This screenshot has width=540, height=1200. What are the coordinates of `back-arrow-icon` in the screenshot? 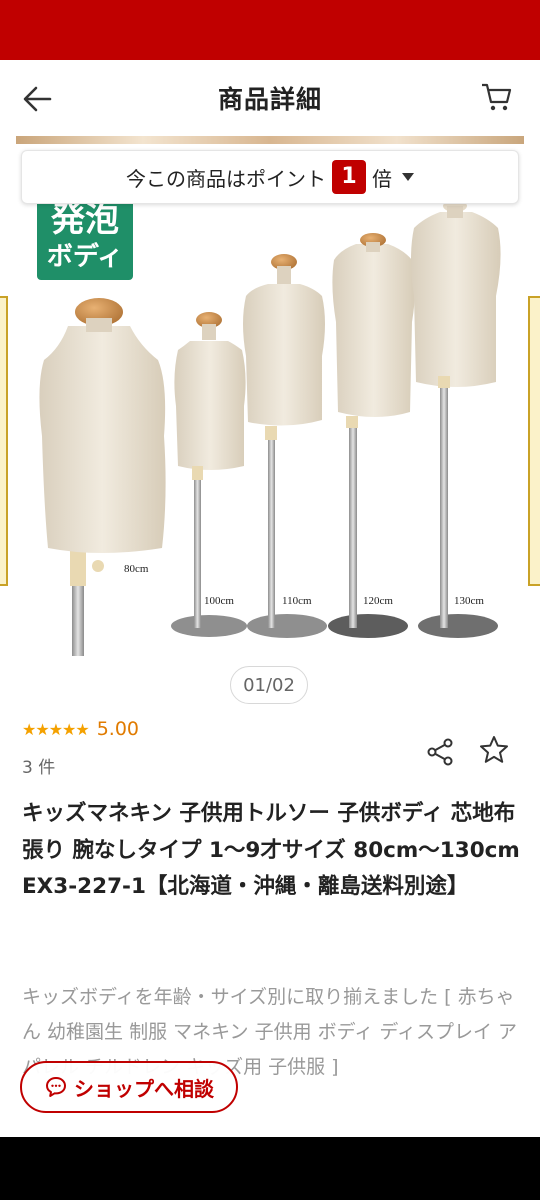 It's located at (37, 99).